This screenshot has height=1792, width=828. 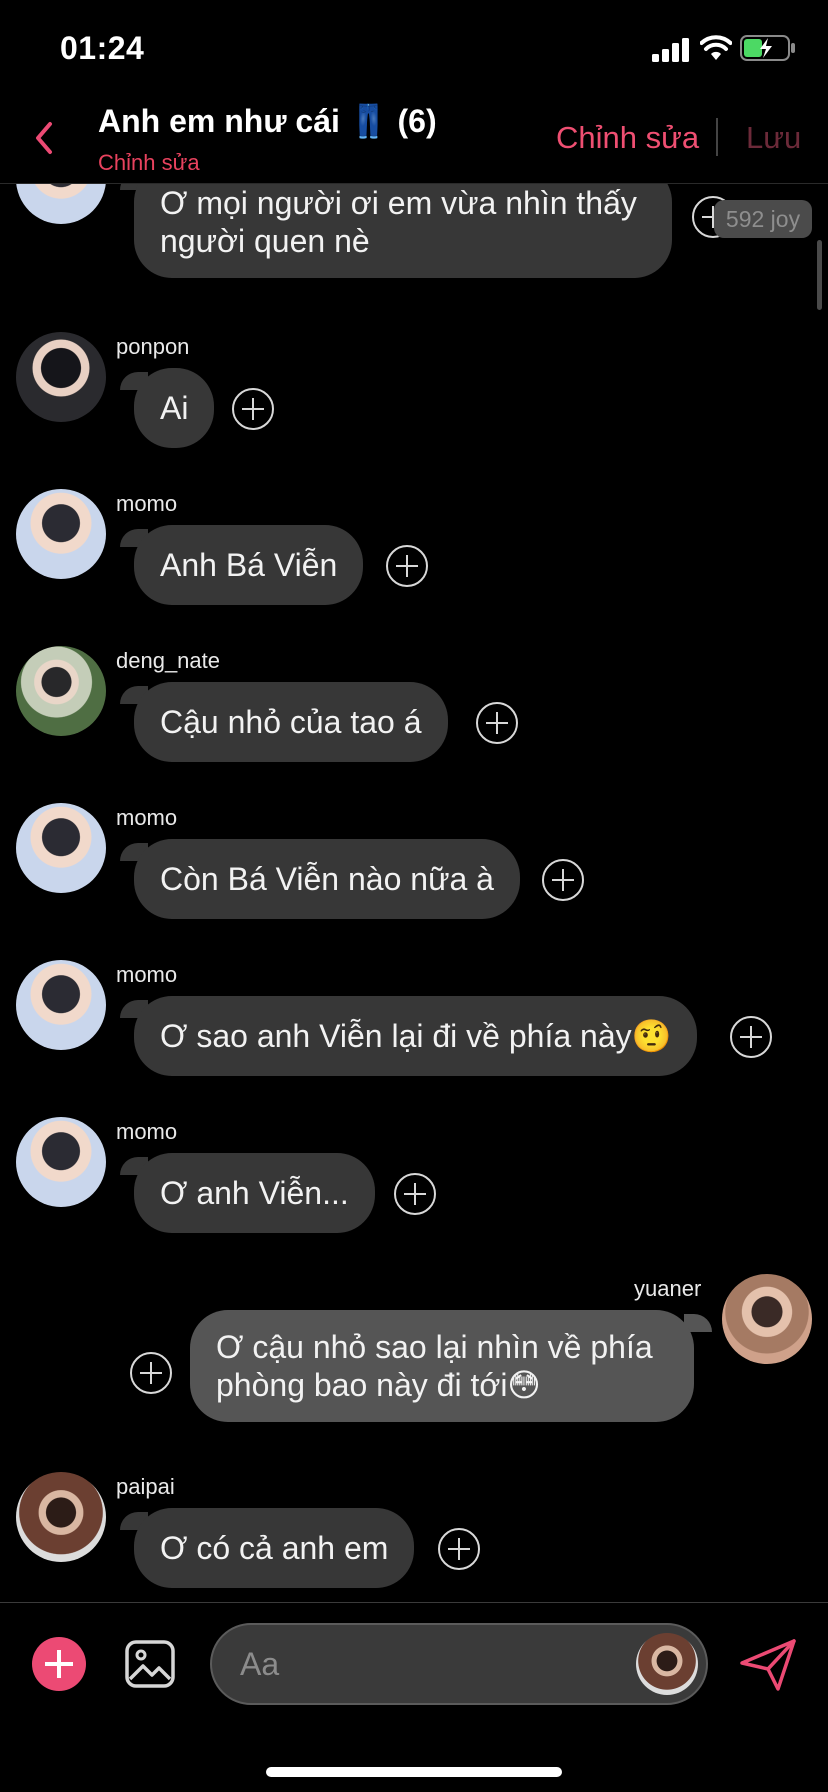 I want to click on sender-name: yuaner, so click(x=668, y=1288).